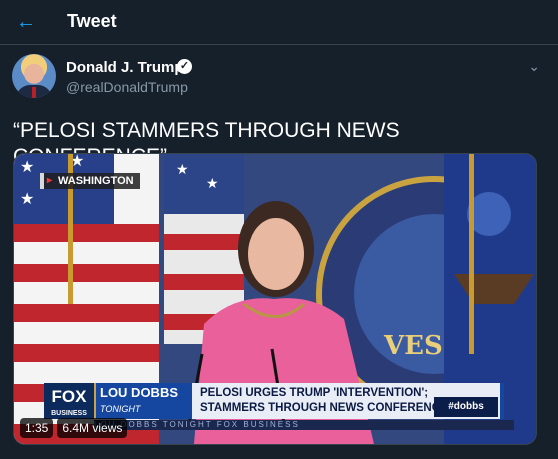 The width and height of the screenshot is (558, 459). Describe the element at coordinates (279, 77) in the screenshot. I see `tweet-author: Donald J. Trump ✓ @realDonaldTrump ⌄` at that location.